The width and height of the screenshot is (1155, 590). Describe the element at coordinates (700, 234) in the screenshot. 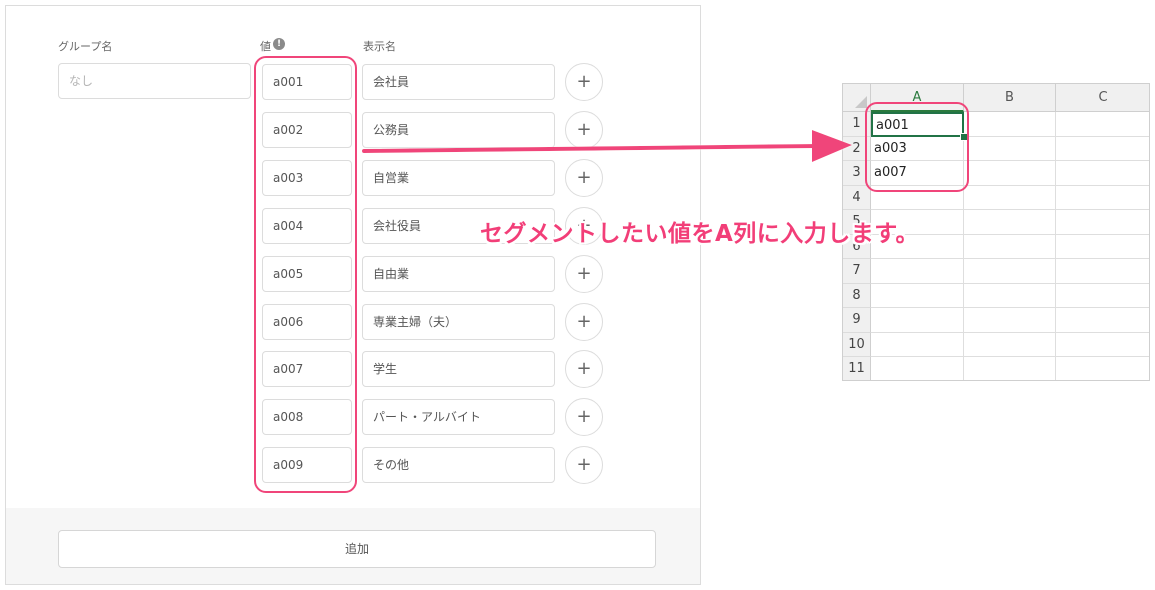

I see `annotation-caption: セグメントしたい値をA列に入力します。` at that location.